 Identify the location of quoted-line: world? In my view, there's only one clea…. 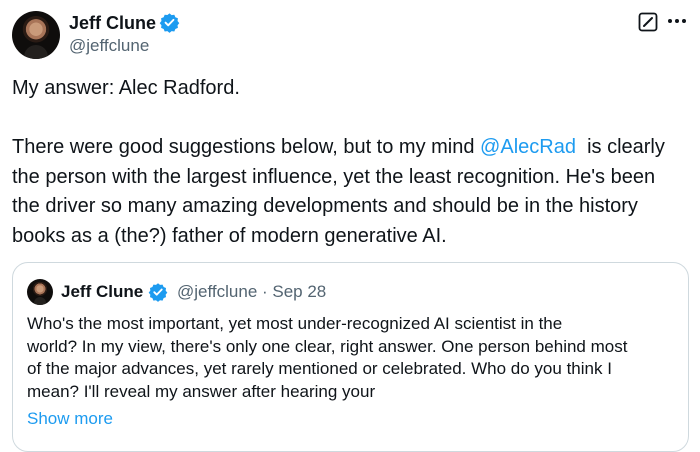
(327, 346).